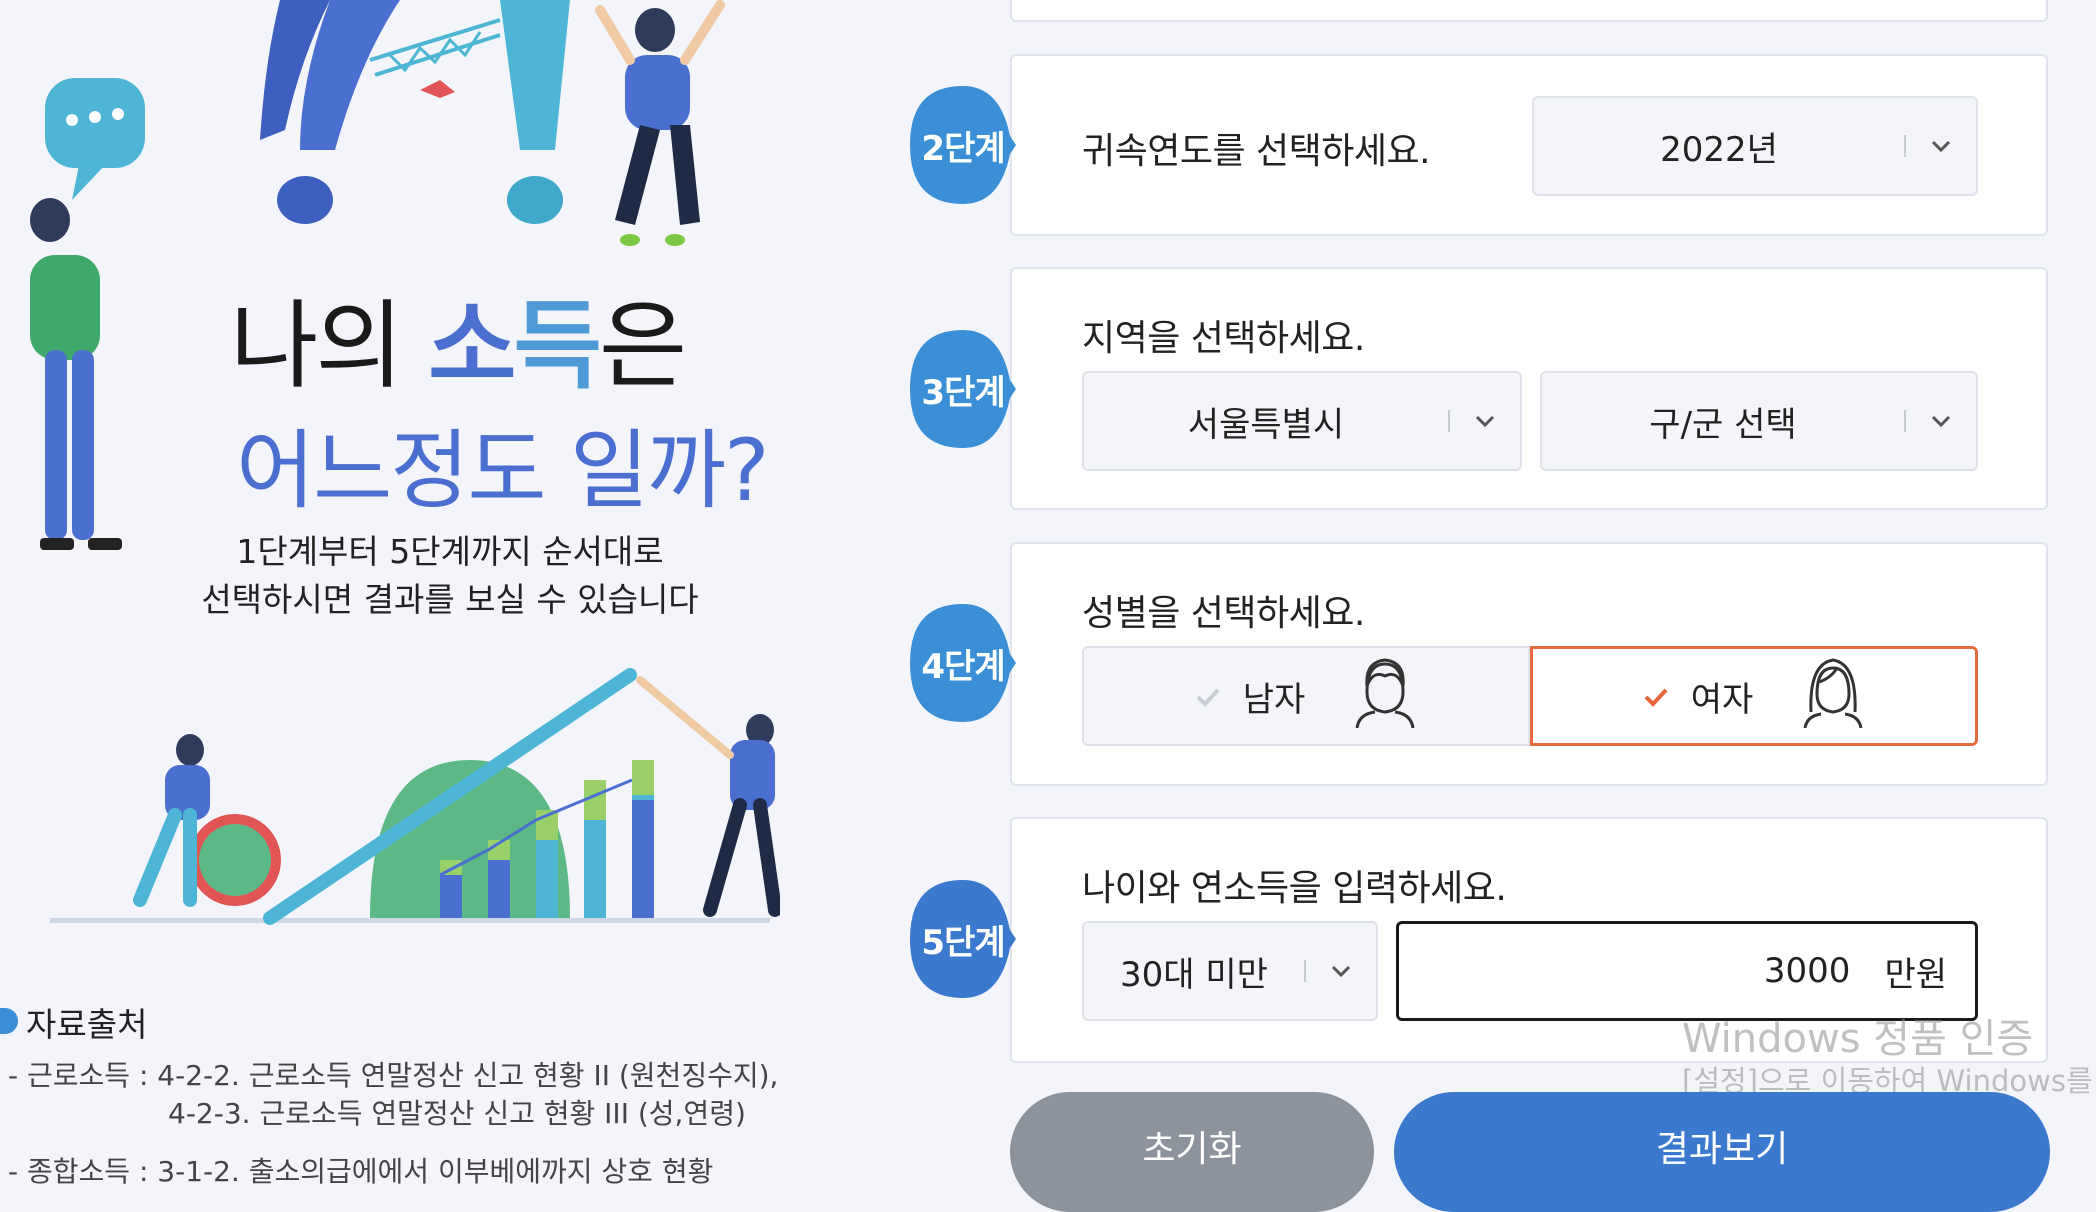 This screenshot has height=1212, width=2096. Describe the element at coordinates (415, 796) in the screenshot. I see `growth-illustration` at that location.